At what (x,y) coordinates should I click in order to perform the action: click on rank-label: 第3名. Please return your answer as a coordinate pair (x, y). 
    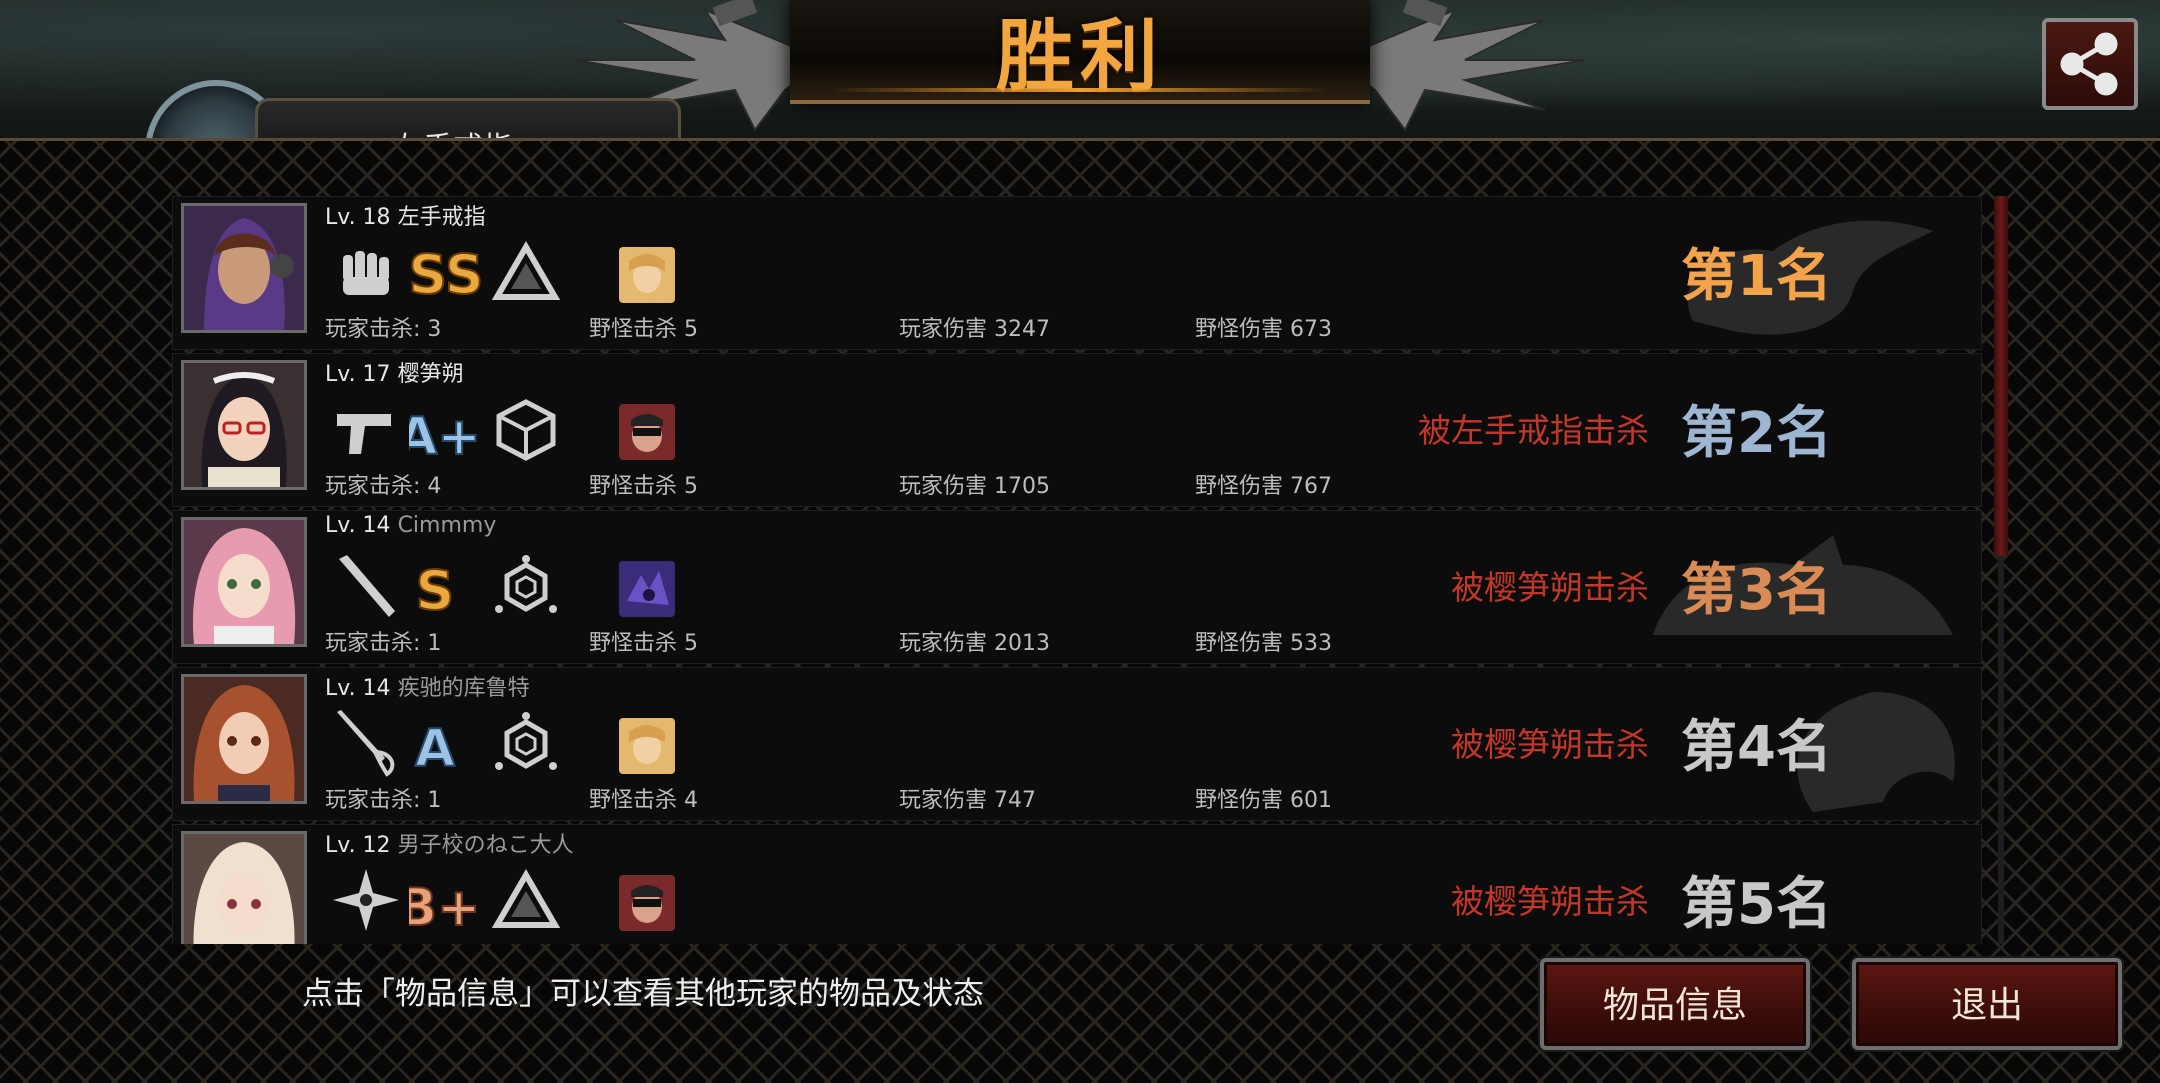
    Looking at the image, I should click on (1756, 590).